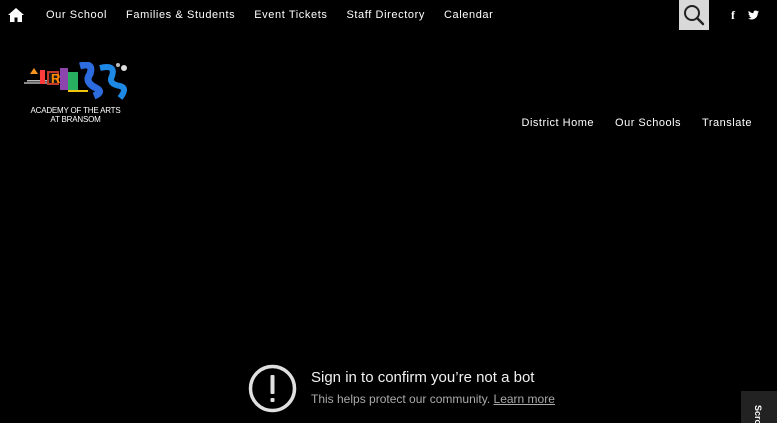 Image resolution: width=777 pixels, height=423 pixels. What do you see at coordinates (727, 123) in the screenshot?
I see `subnav-item-translate: Translate` at bounding box center [727, 123].